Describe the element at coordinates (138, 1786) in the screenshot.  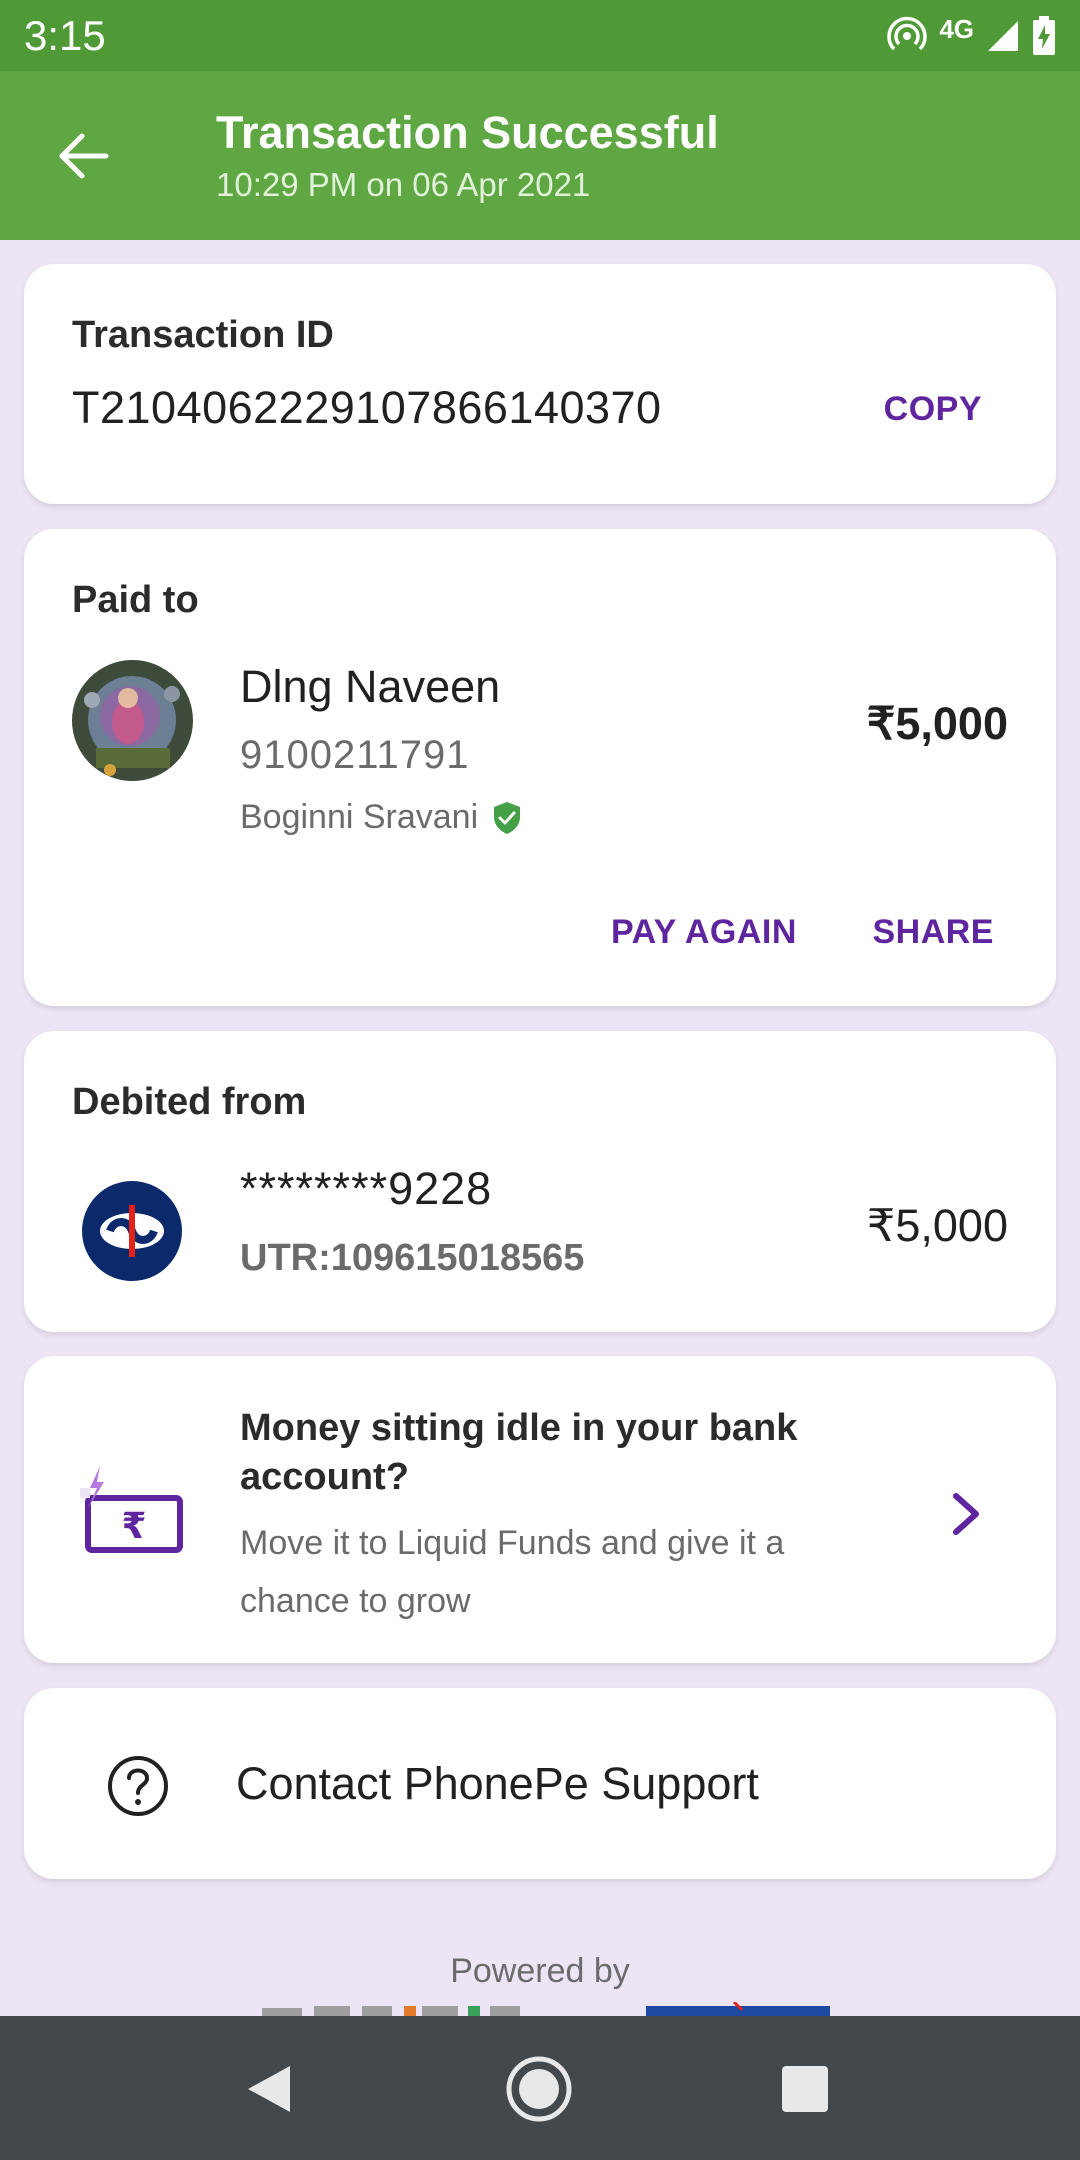
I see `help-circle-icon` at that location.